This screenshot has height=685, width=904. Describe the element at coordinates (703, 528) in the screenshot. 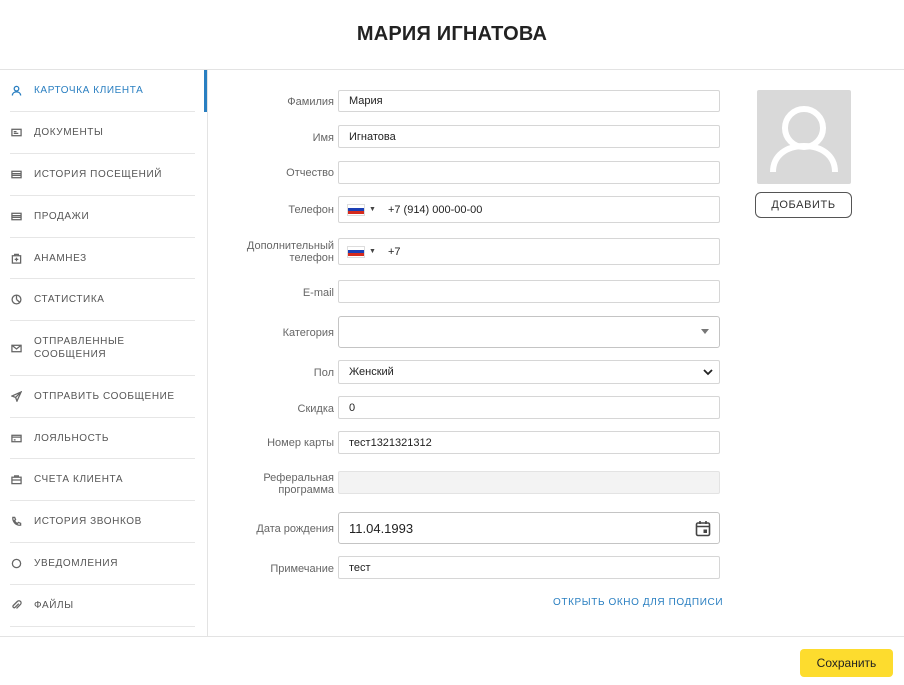

I see `calendar-icon` at that location.